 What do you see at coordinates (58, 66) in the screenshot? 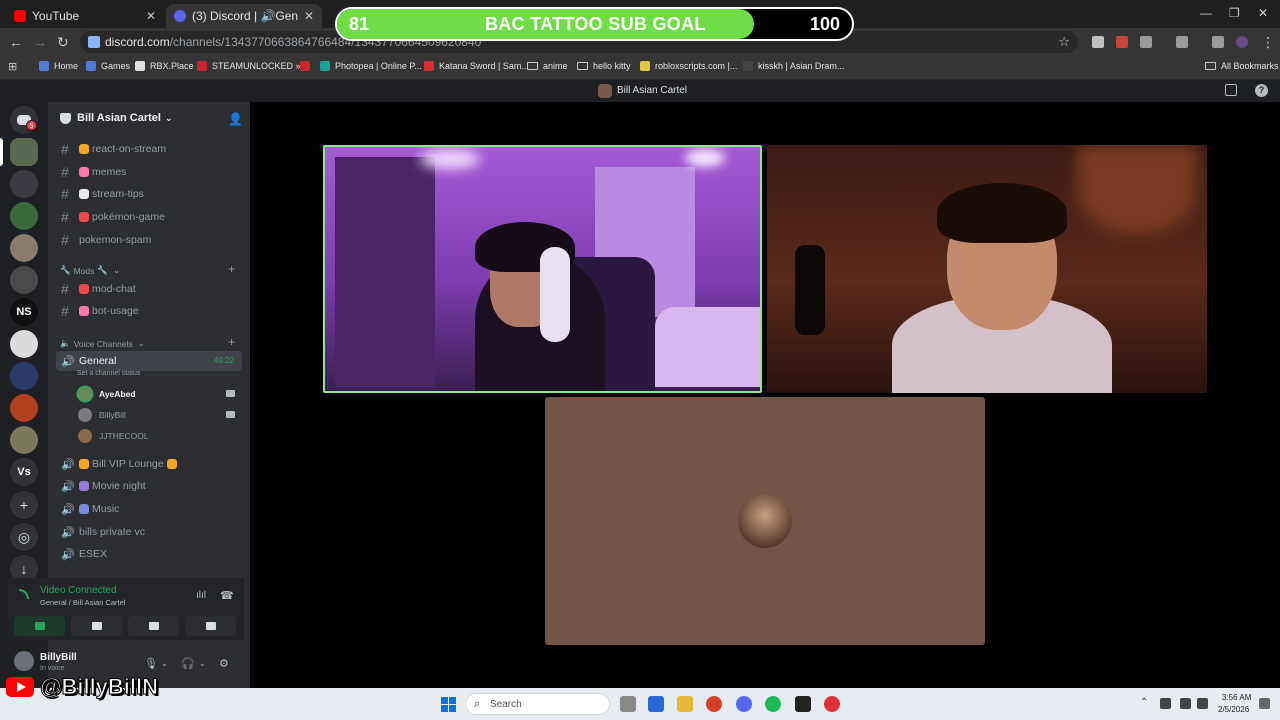
I see `bookmark-home: Home` at bounding box center [58, 66].